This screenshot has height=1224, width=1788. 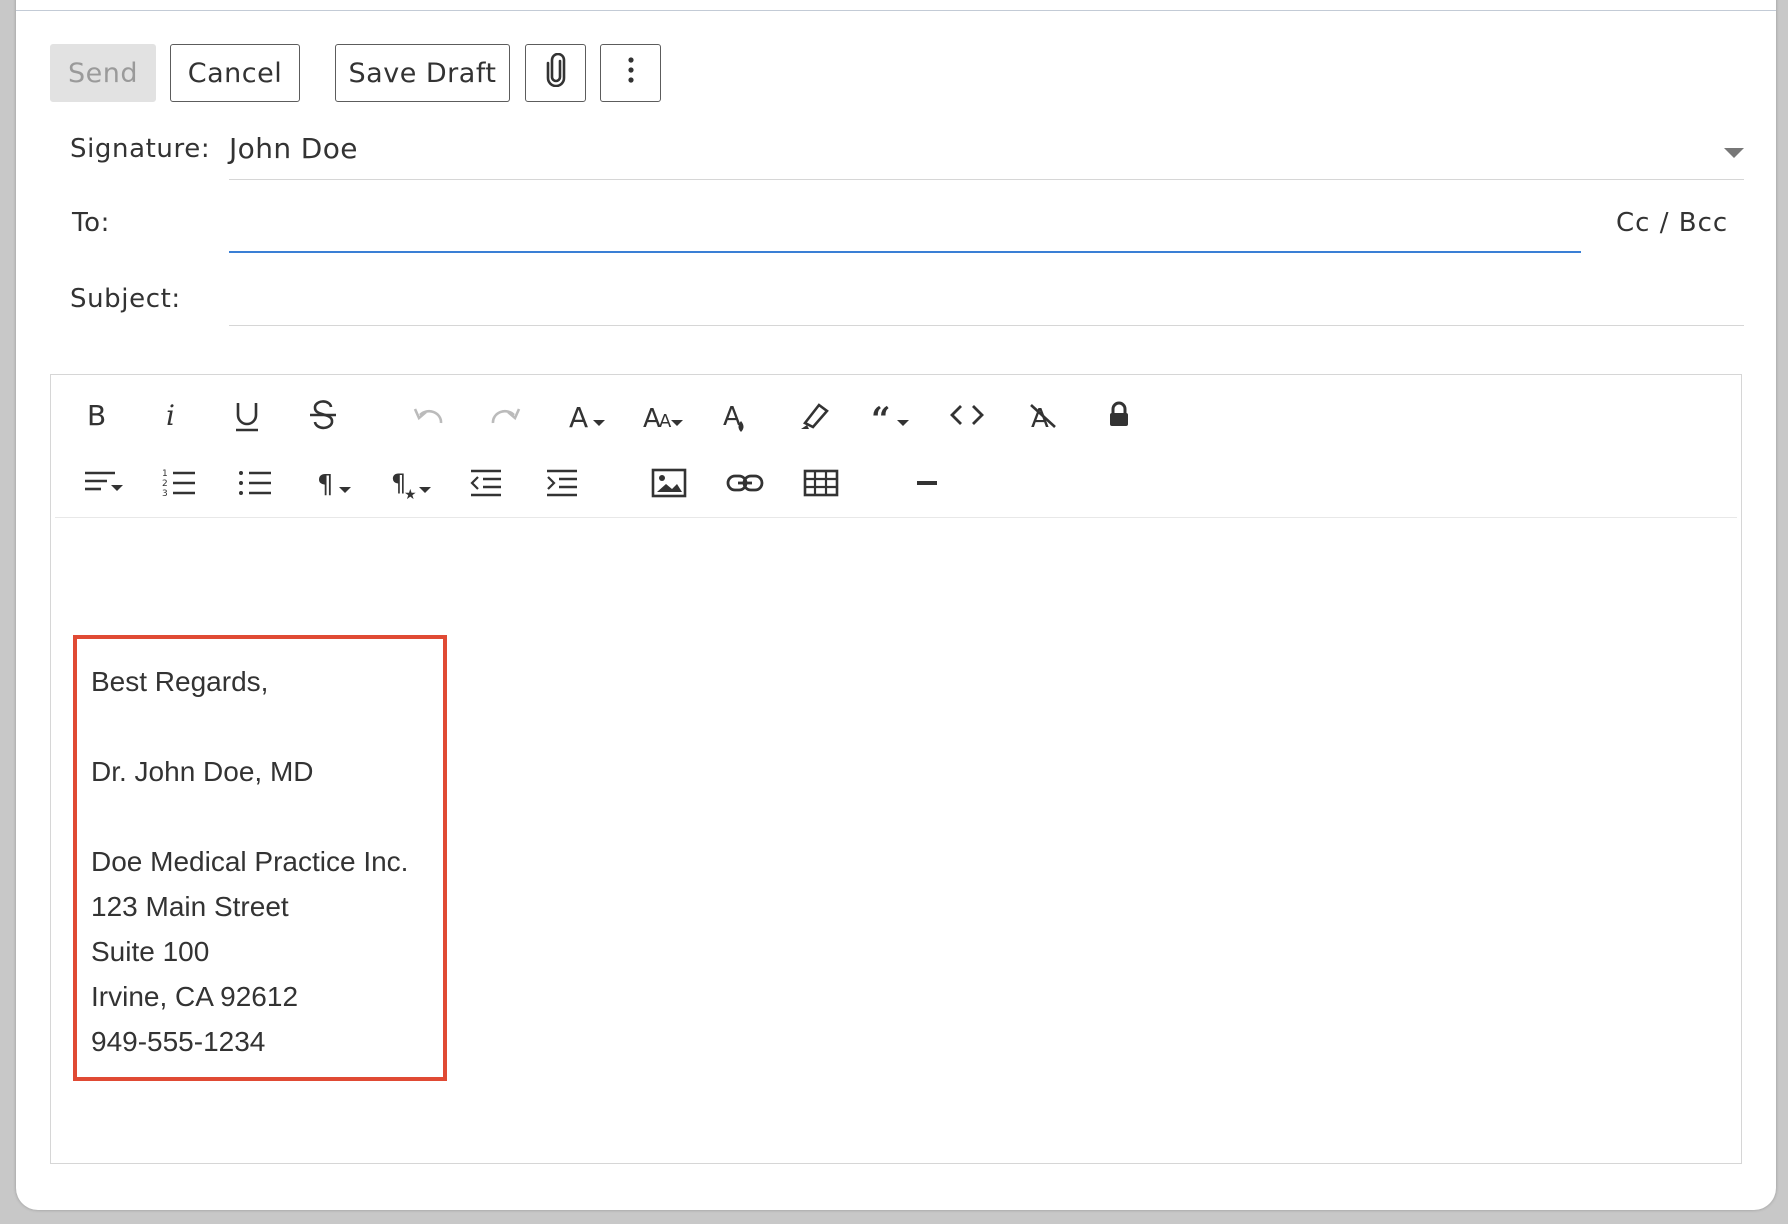 I want to click on signature-line: Doe Medical Practice Inc., so click(x=250, y=861).